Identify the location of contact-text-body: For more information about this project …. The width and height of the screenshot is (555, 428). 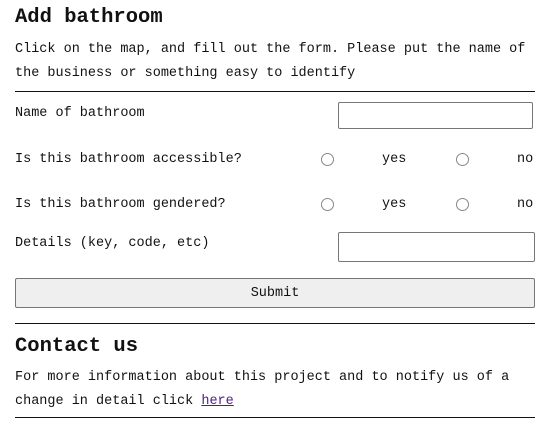
(262, 389).